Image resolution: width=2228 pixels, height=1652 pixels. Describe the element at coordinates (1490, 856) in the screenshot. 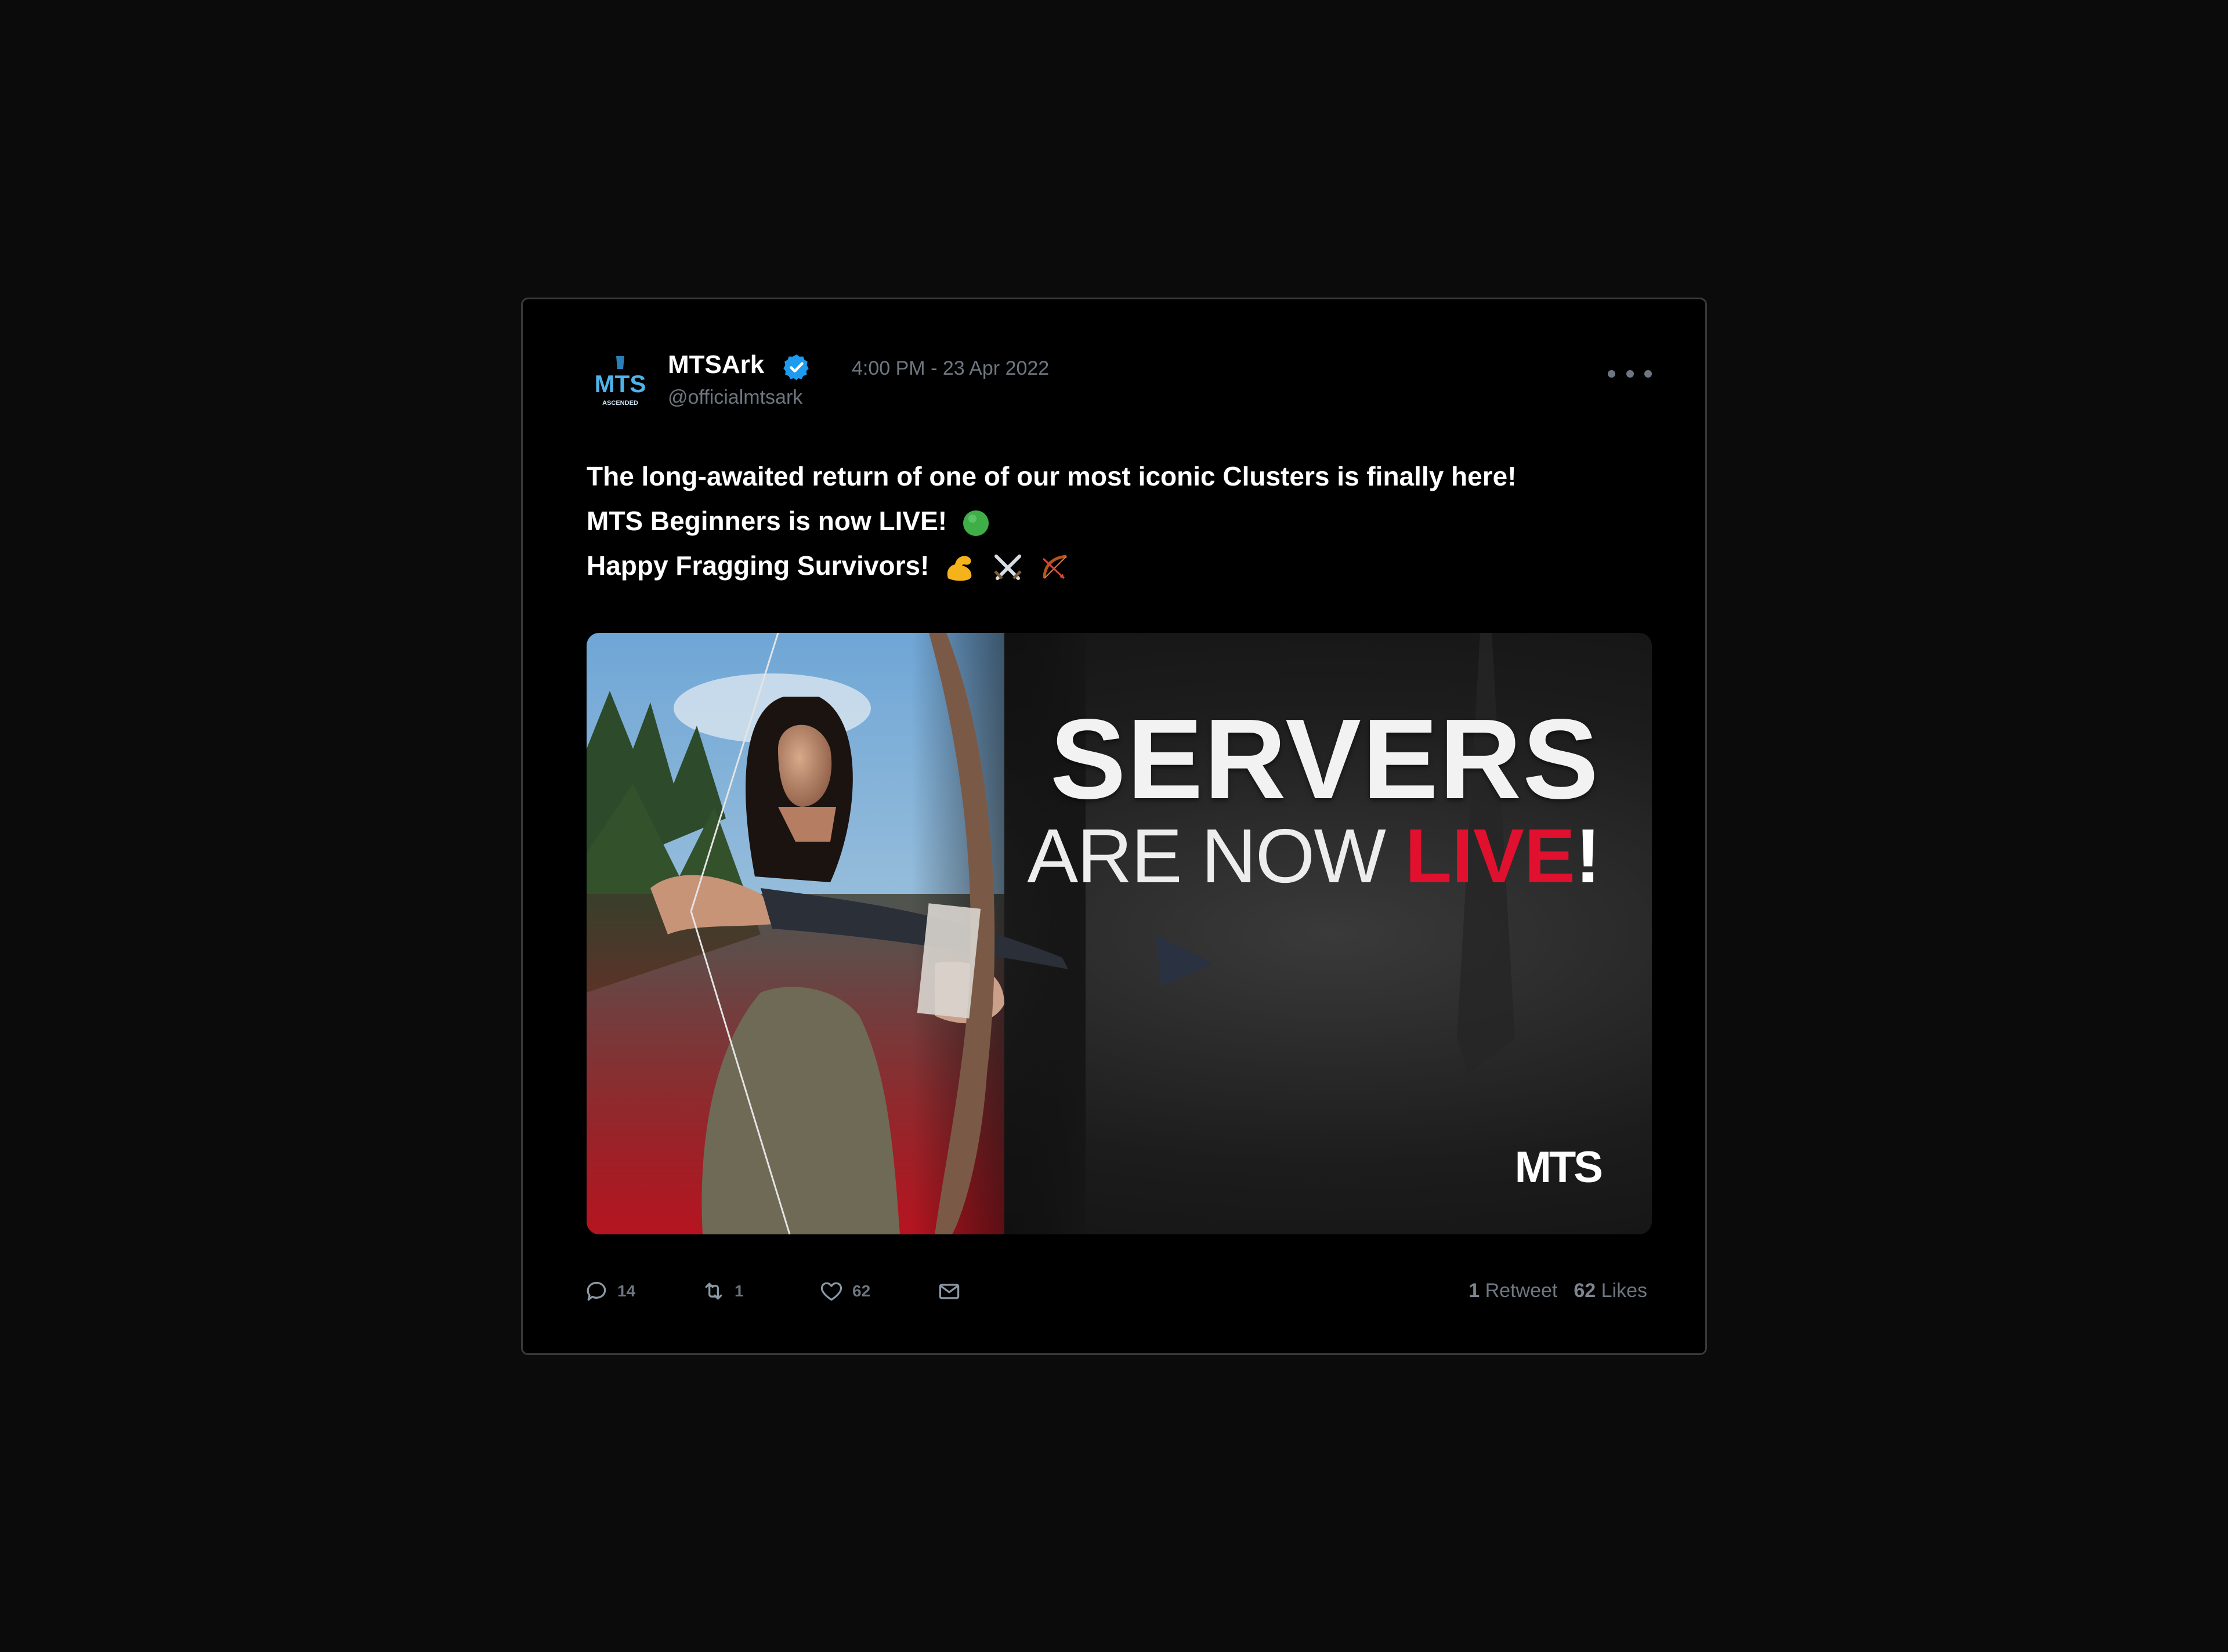

I see `headline-live: LIVE` at that location.